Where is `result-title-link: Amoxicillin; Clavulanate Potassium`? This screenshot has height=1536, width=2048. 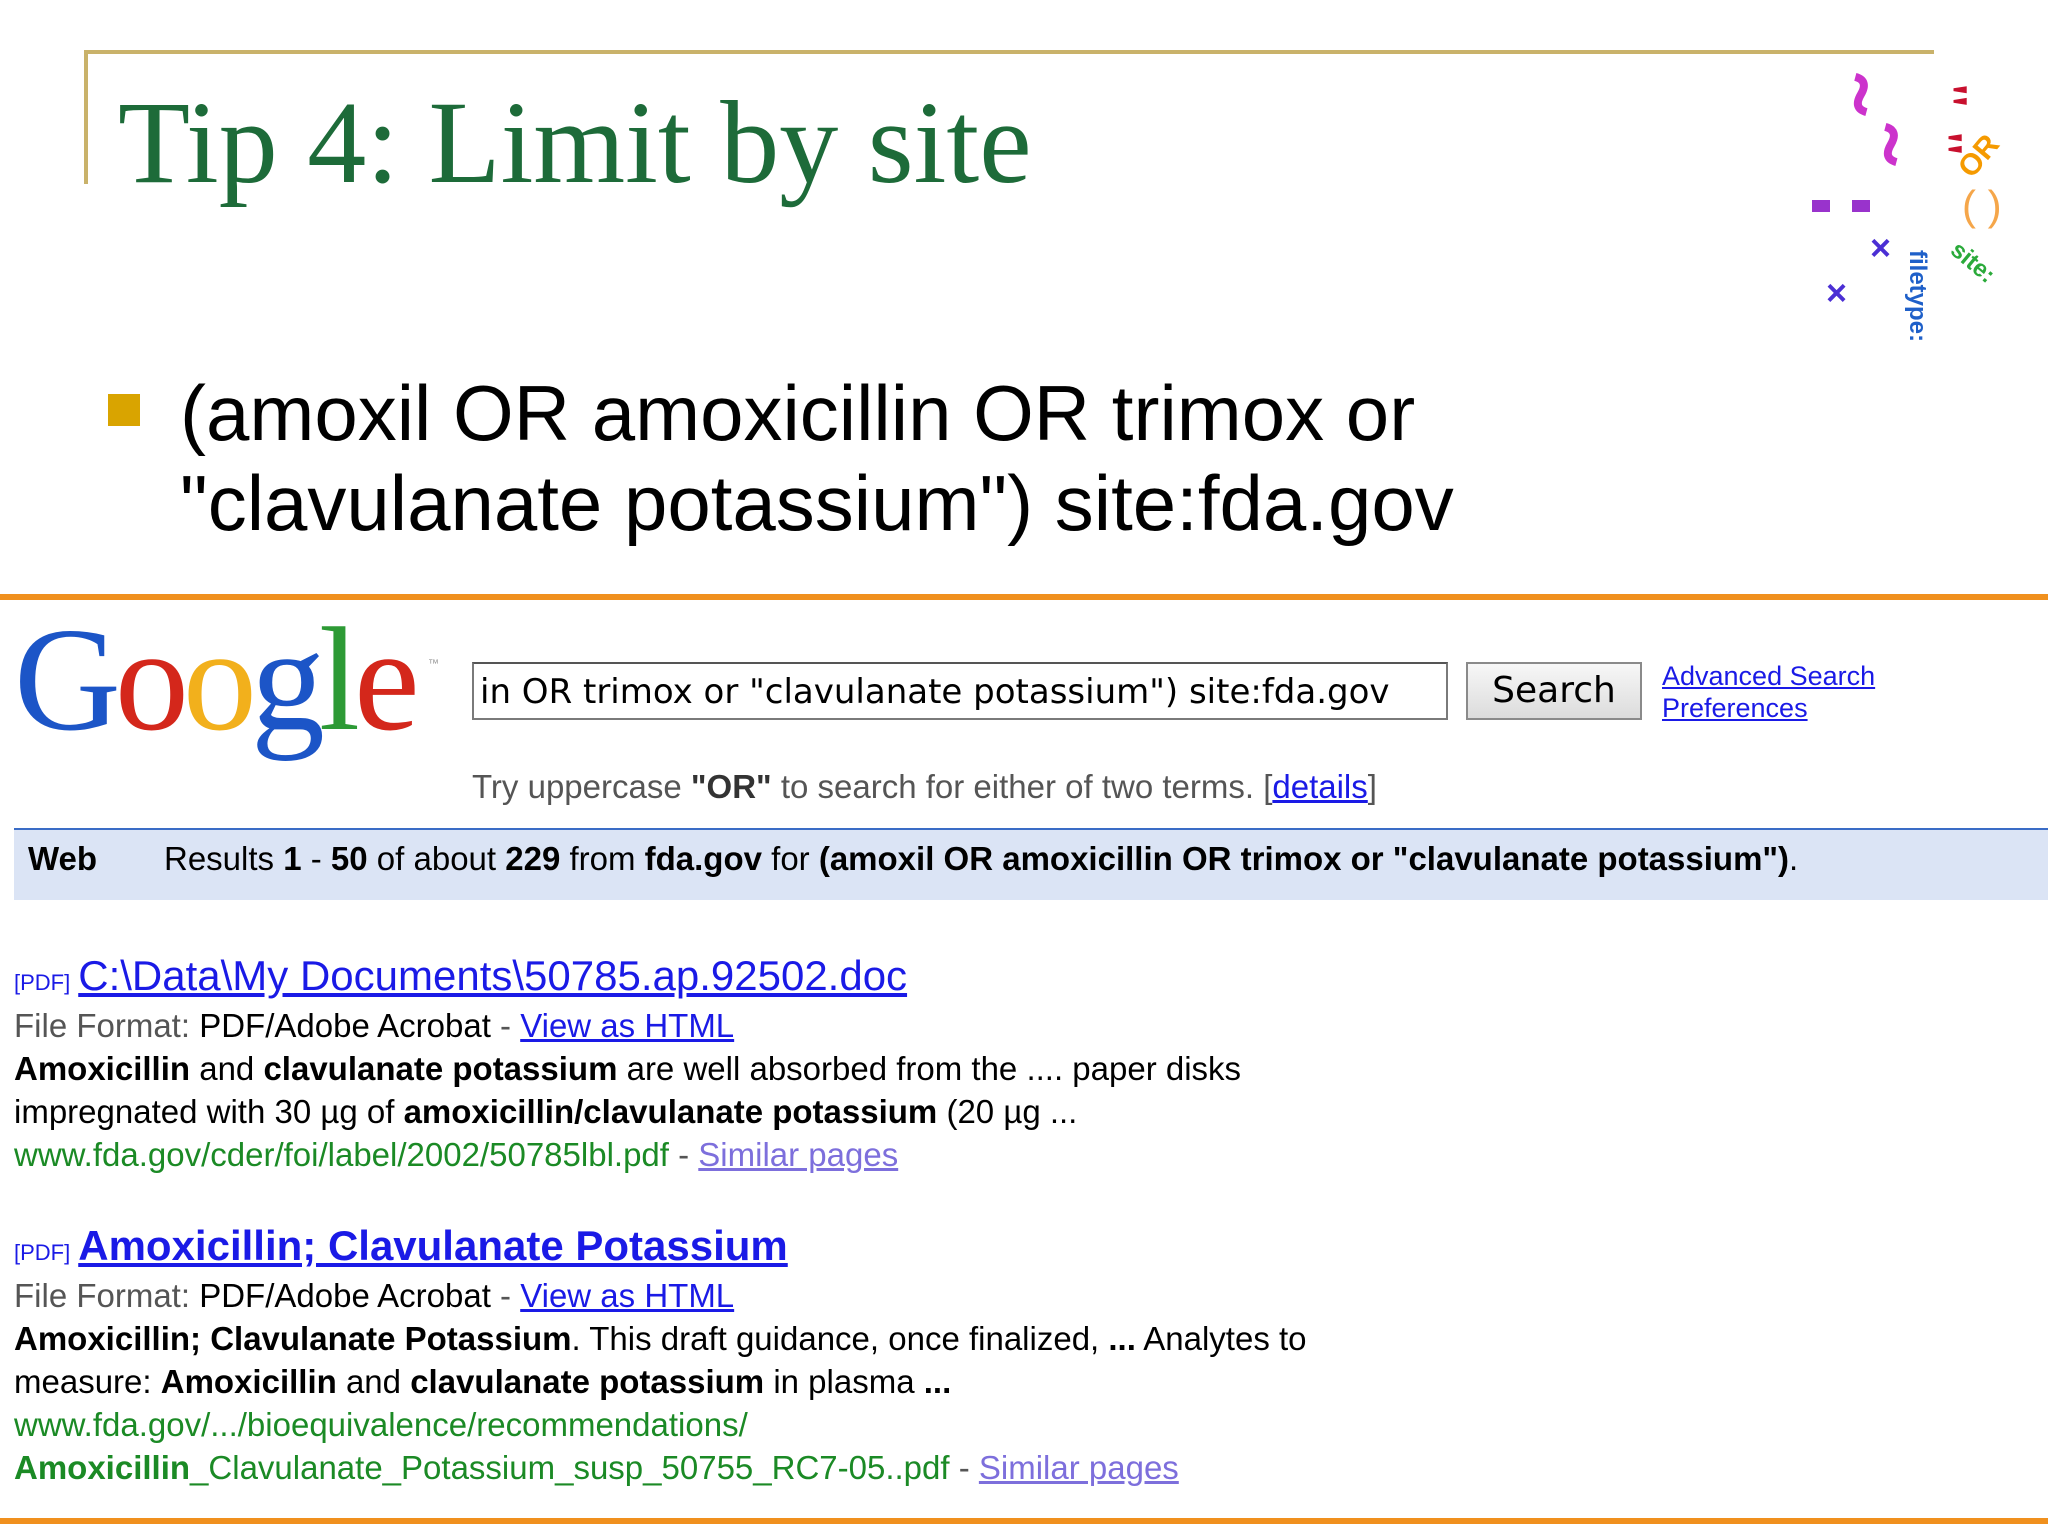
result-title-link: Amoxicillin; Clavulanate Potassium is located at coordinates (433, 1245).